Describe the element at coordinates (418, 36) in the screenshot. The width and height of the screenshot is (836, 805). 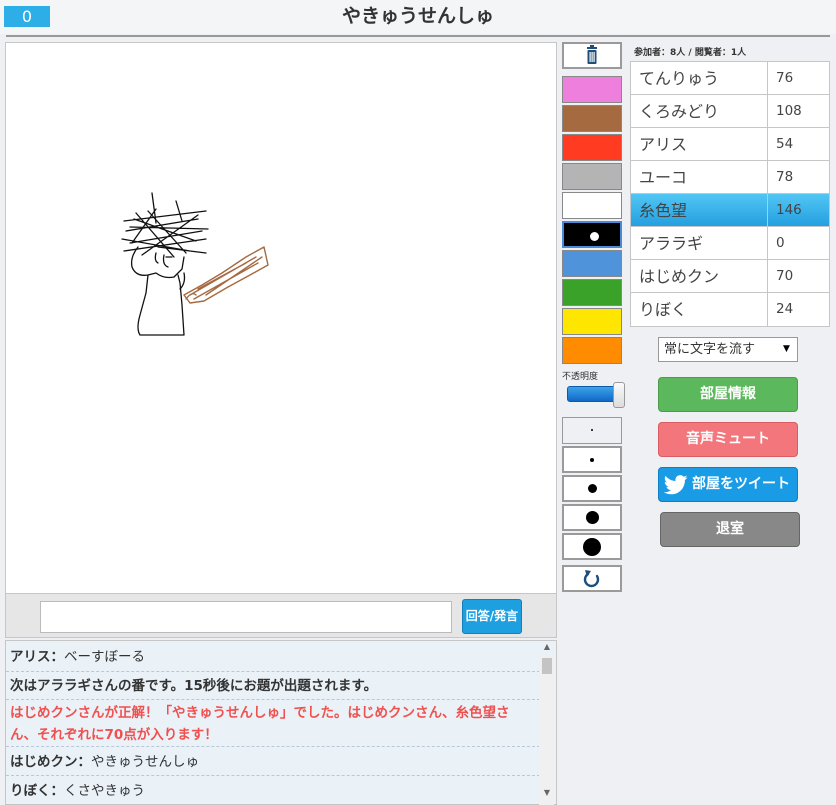
I see `header-divider` at that location.